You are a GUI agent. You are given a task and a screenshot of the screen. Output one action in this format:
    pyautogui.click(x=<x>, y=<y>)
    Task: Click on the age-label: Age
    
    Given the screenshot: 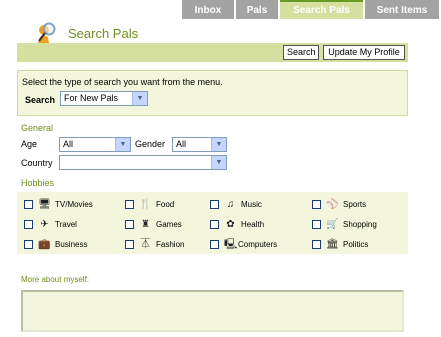 What is the action you would take?
    pyautogui.click(x=29, y=144)
    